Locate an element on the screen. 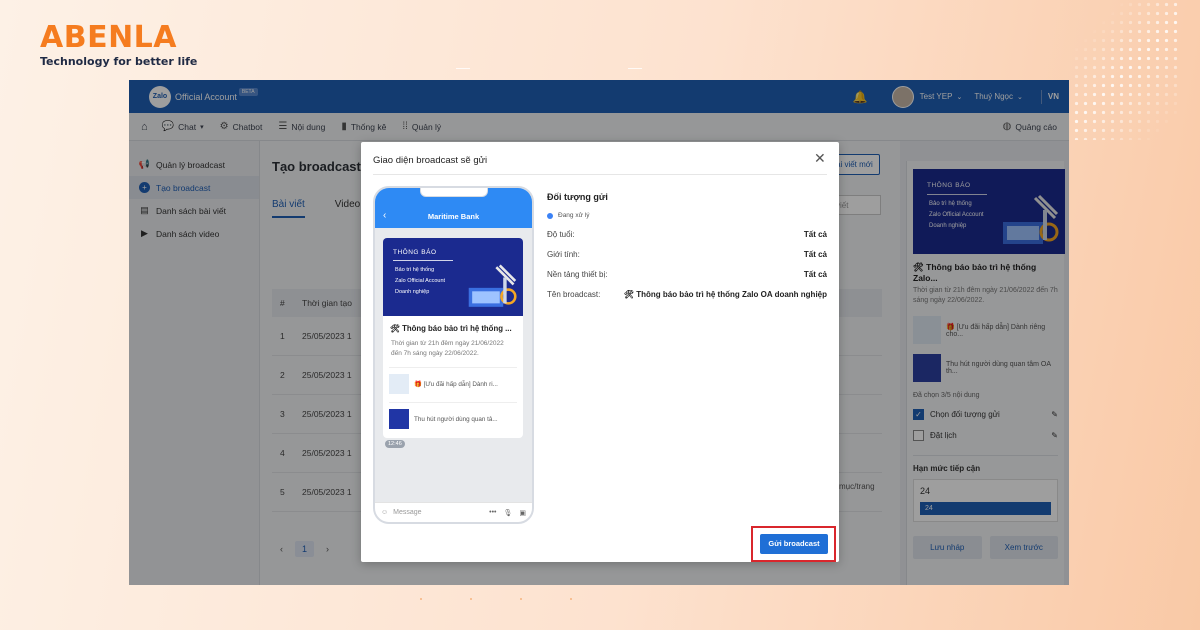  info-label: Tên broadcast: is located at coordinates (574, 294).